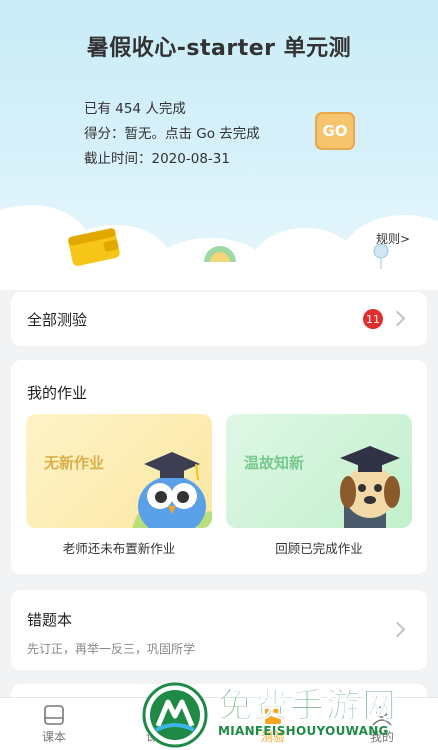  Describe the element at coordinates (135, 109) in the screenshot. I see `completed-count: 已有 454 人完成` at that location.